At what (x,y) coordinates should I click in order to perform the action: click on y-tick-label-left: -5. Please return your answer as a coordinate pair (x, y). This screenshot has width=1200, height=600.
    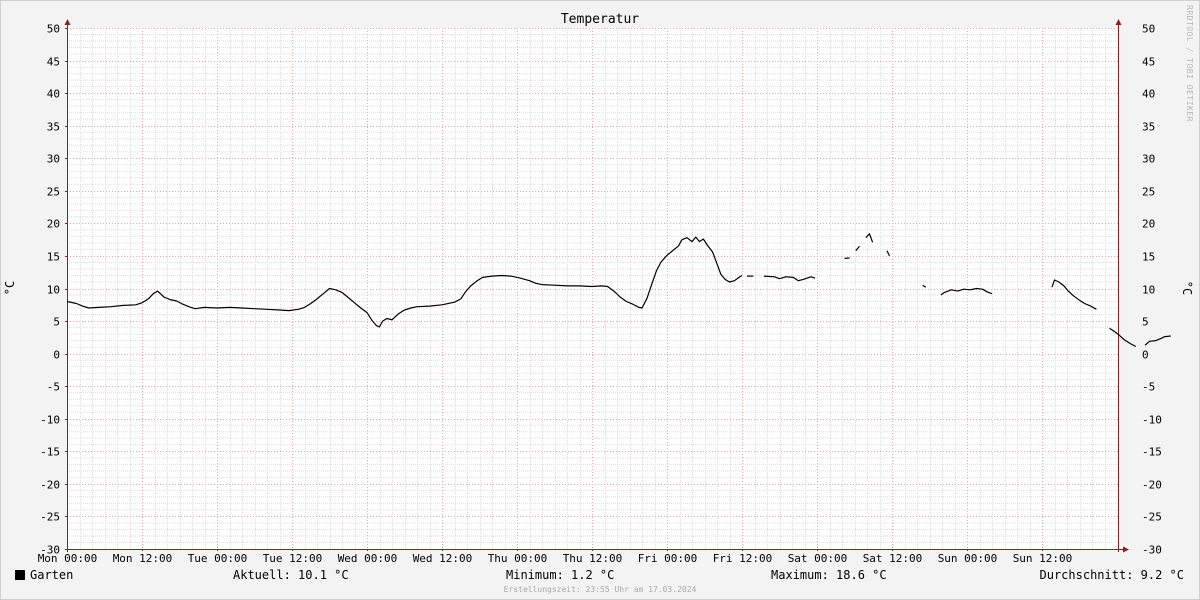
    Looking at the image, I should click on (53, 387).